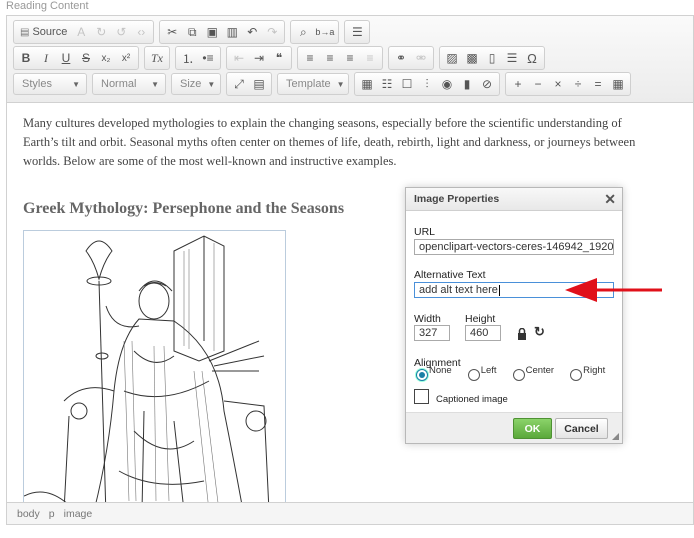 Image resolution: width=694 pixels, height=538 pixels. I want to click on bulleted-list-button: •≡, so click(208, 58).